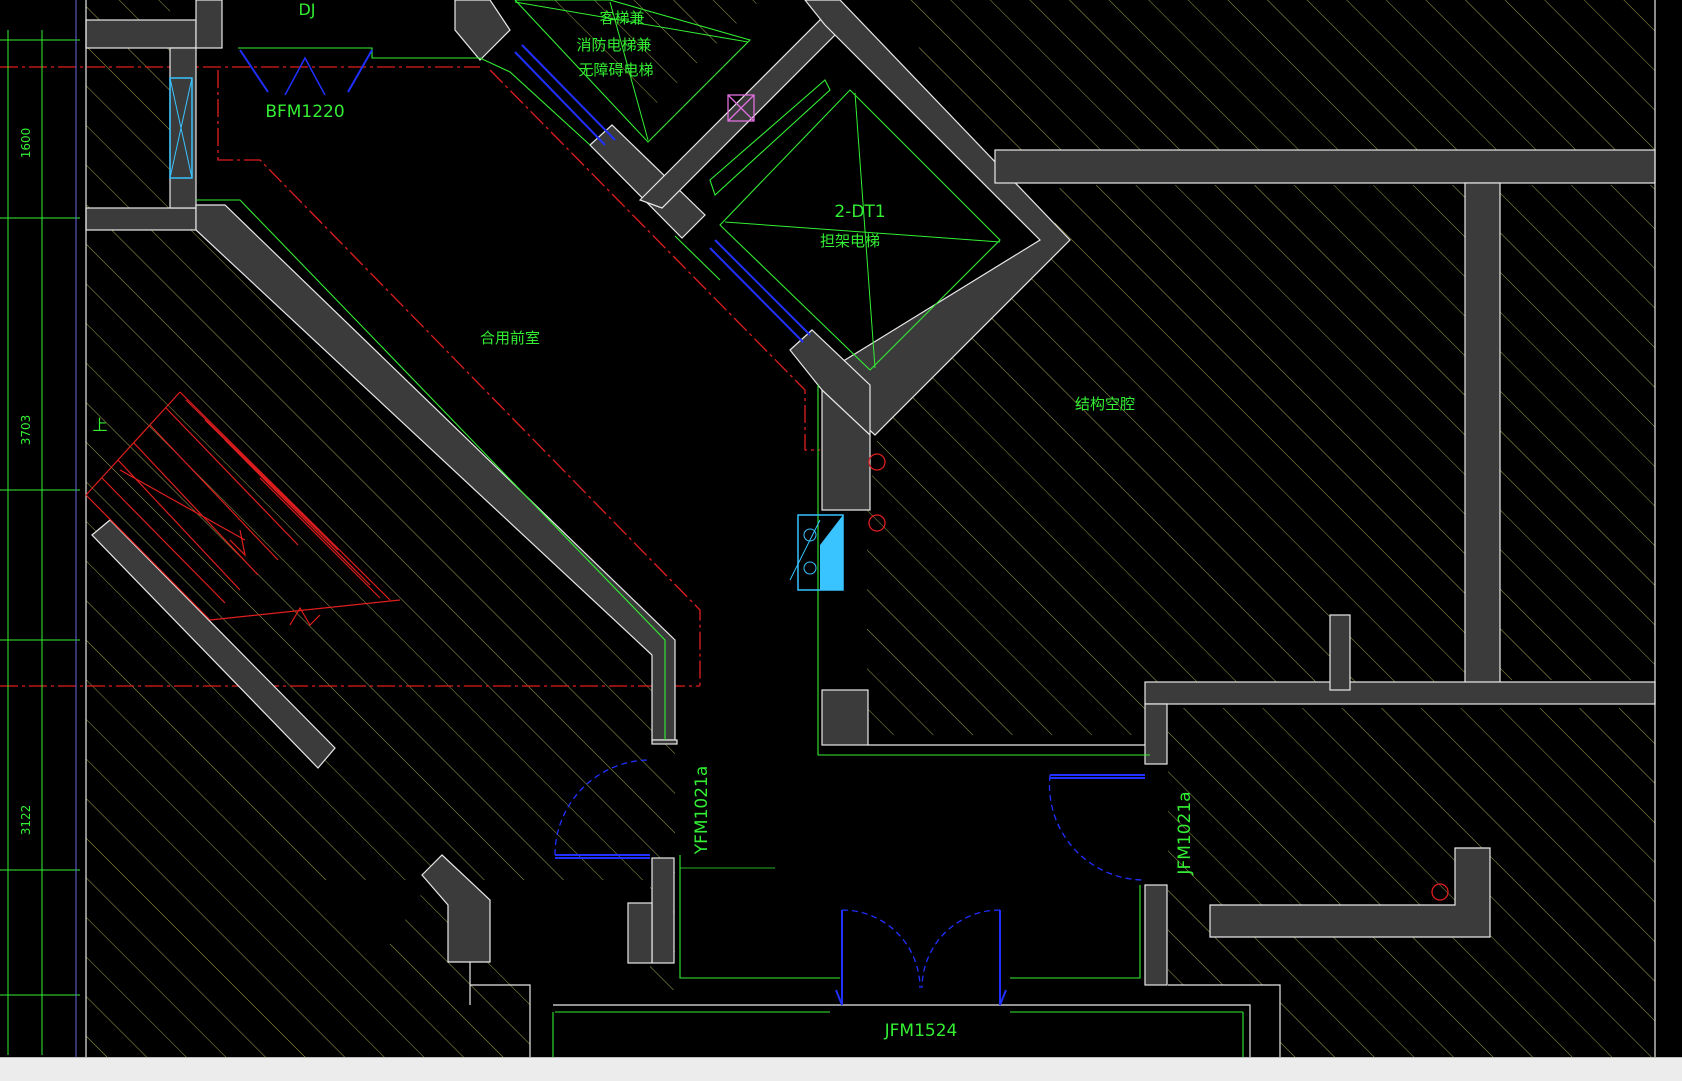 The image size is (1682, 1081). What do you see at coordinates (859, 212) in the screenshot?
I see `stretcher-elevator-code: 2-DT1` at bounding box center [859, 212].